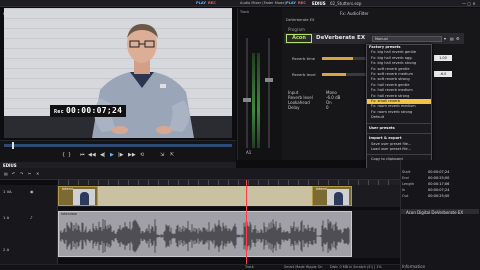 The image size is (480, 270). What do you see at coordinates (29, 227) in the screenshot?
I see `track-headers: 1 VA ◉ 1 A ♪ 2 A` at bounding box center [29, 227].